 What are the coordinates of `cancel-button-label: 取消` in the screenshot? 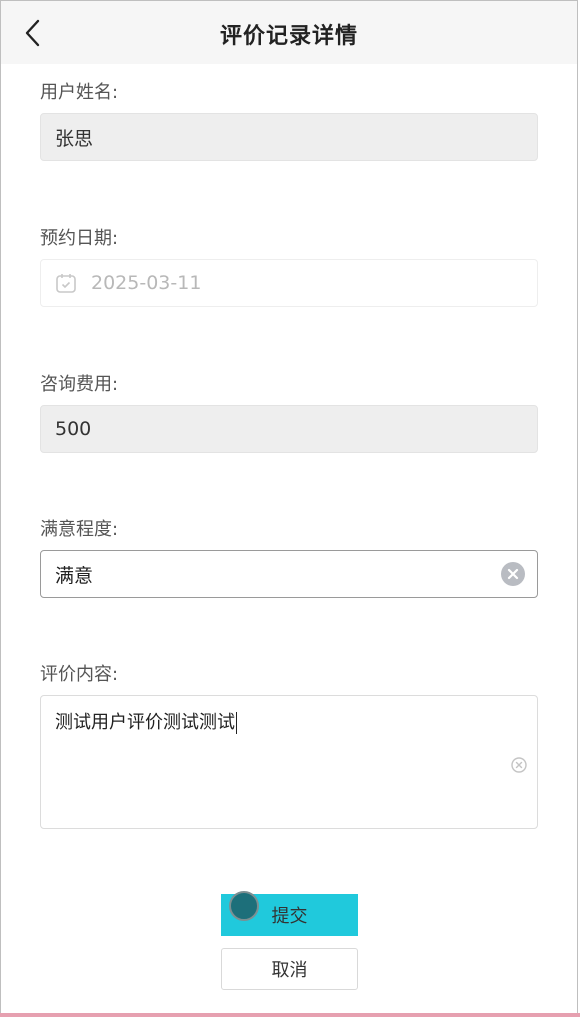 It's located at (289, 970).